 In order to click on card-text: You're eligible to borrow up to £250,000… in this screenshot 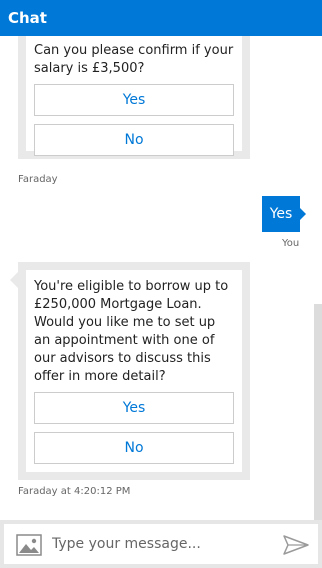, I will do `click(131, 331)`.